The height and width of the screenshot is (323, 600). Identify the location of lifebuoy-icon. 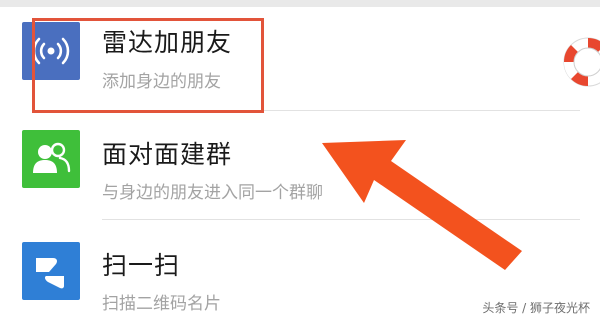
(580, 62).